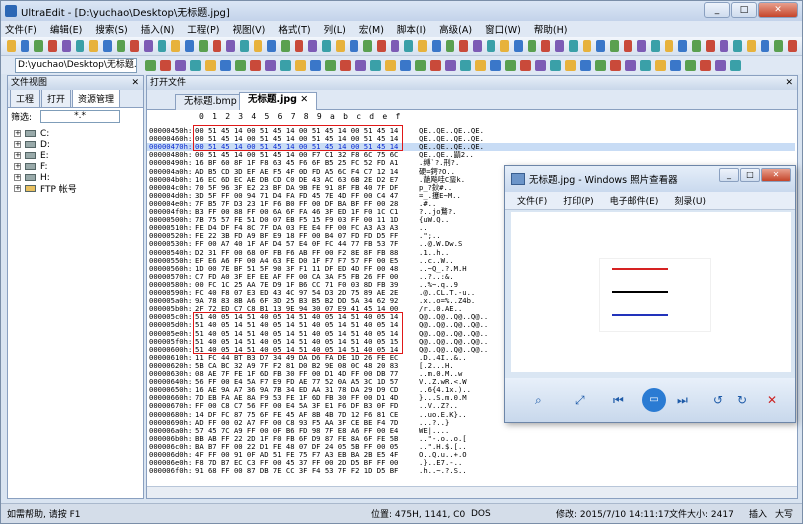 The width and height of the screenshot is (803, 524). What do you see at coordinates (690, 200) in the screenshot?
I see `viewer-menu-burn: 刻录(U)` at bounding box center [690, 200].